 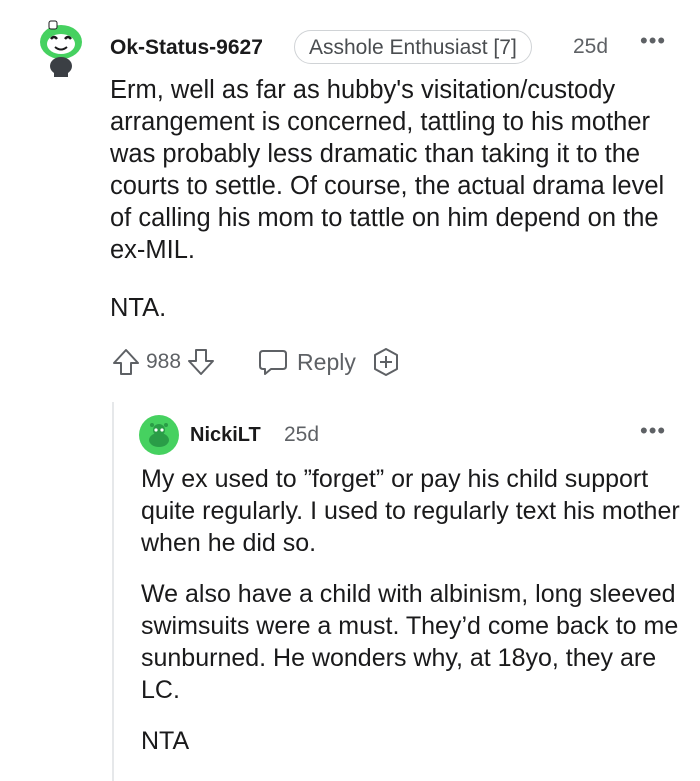 I want to click on reply-timestamp: 25d, so click(x=302, y=434).